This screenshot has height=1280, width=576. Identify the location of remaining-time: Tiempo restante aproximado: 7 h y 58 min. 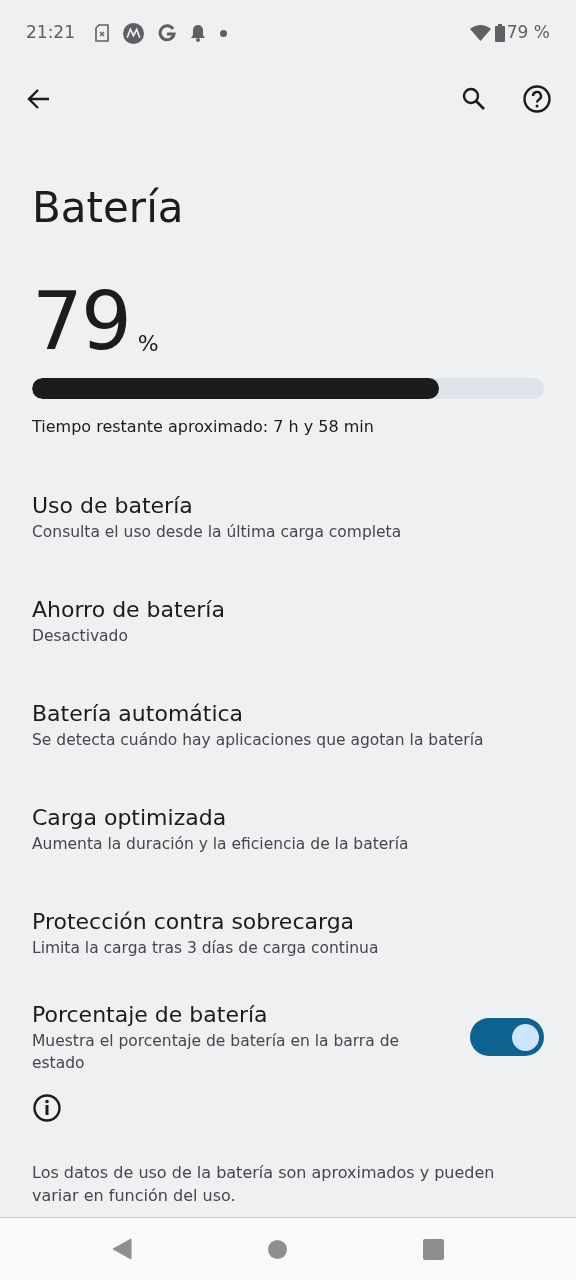
(203, 426).